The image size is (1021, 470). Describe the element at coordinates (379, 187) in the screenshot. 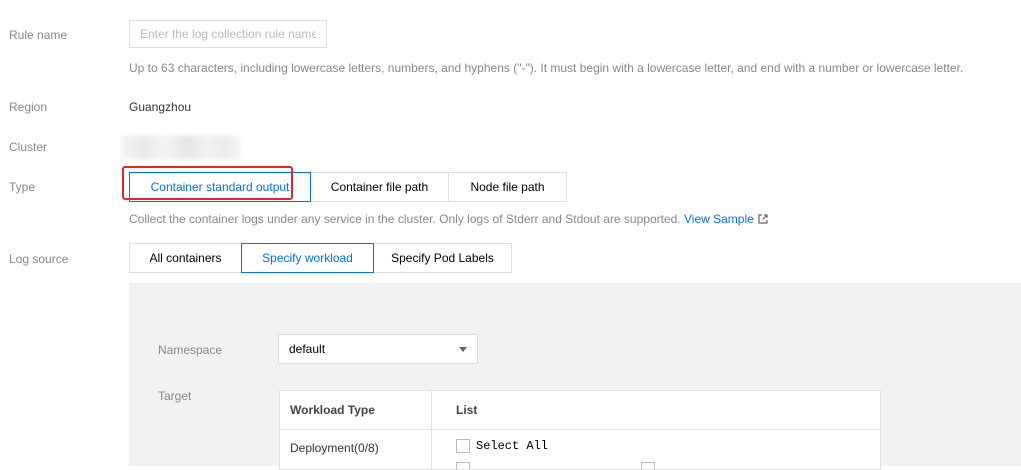

I see `type-option-container-file-path: Container file path` at that location.